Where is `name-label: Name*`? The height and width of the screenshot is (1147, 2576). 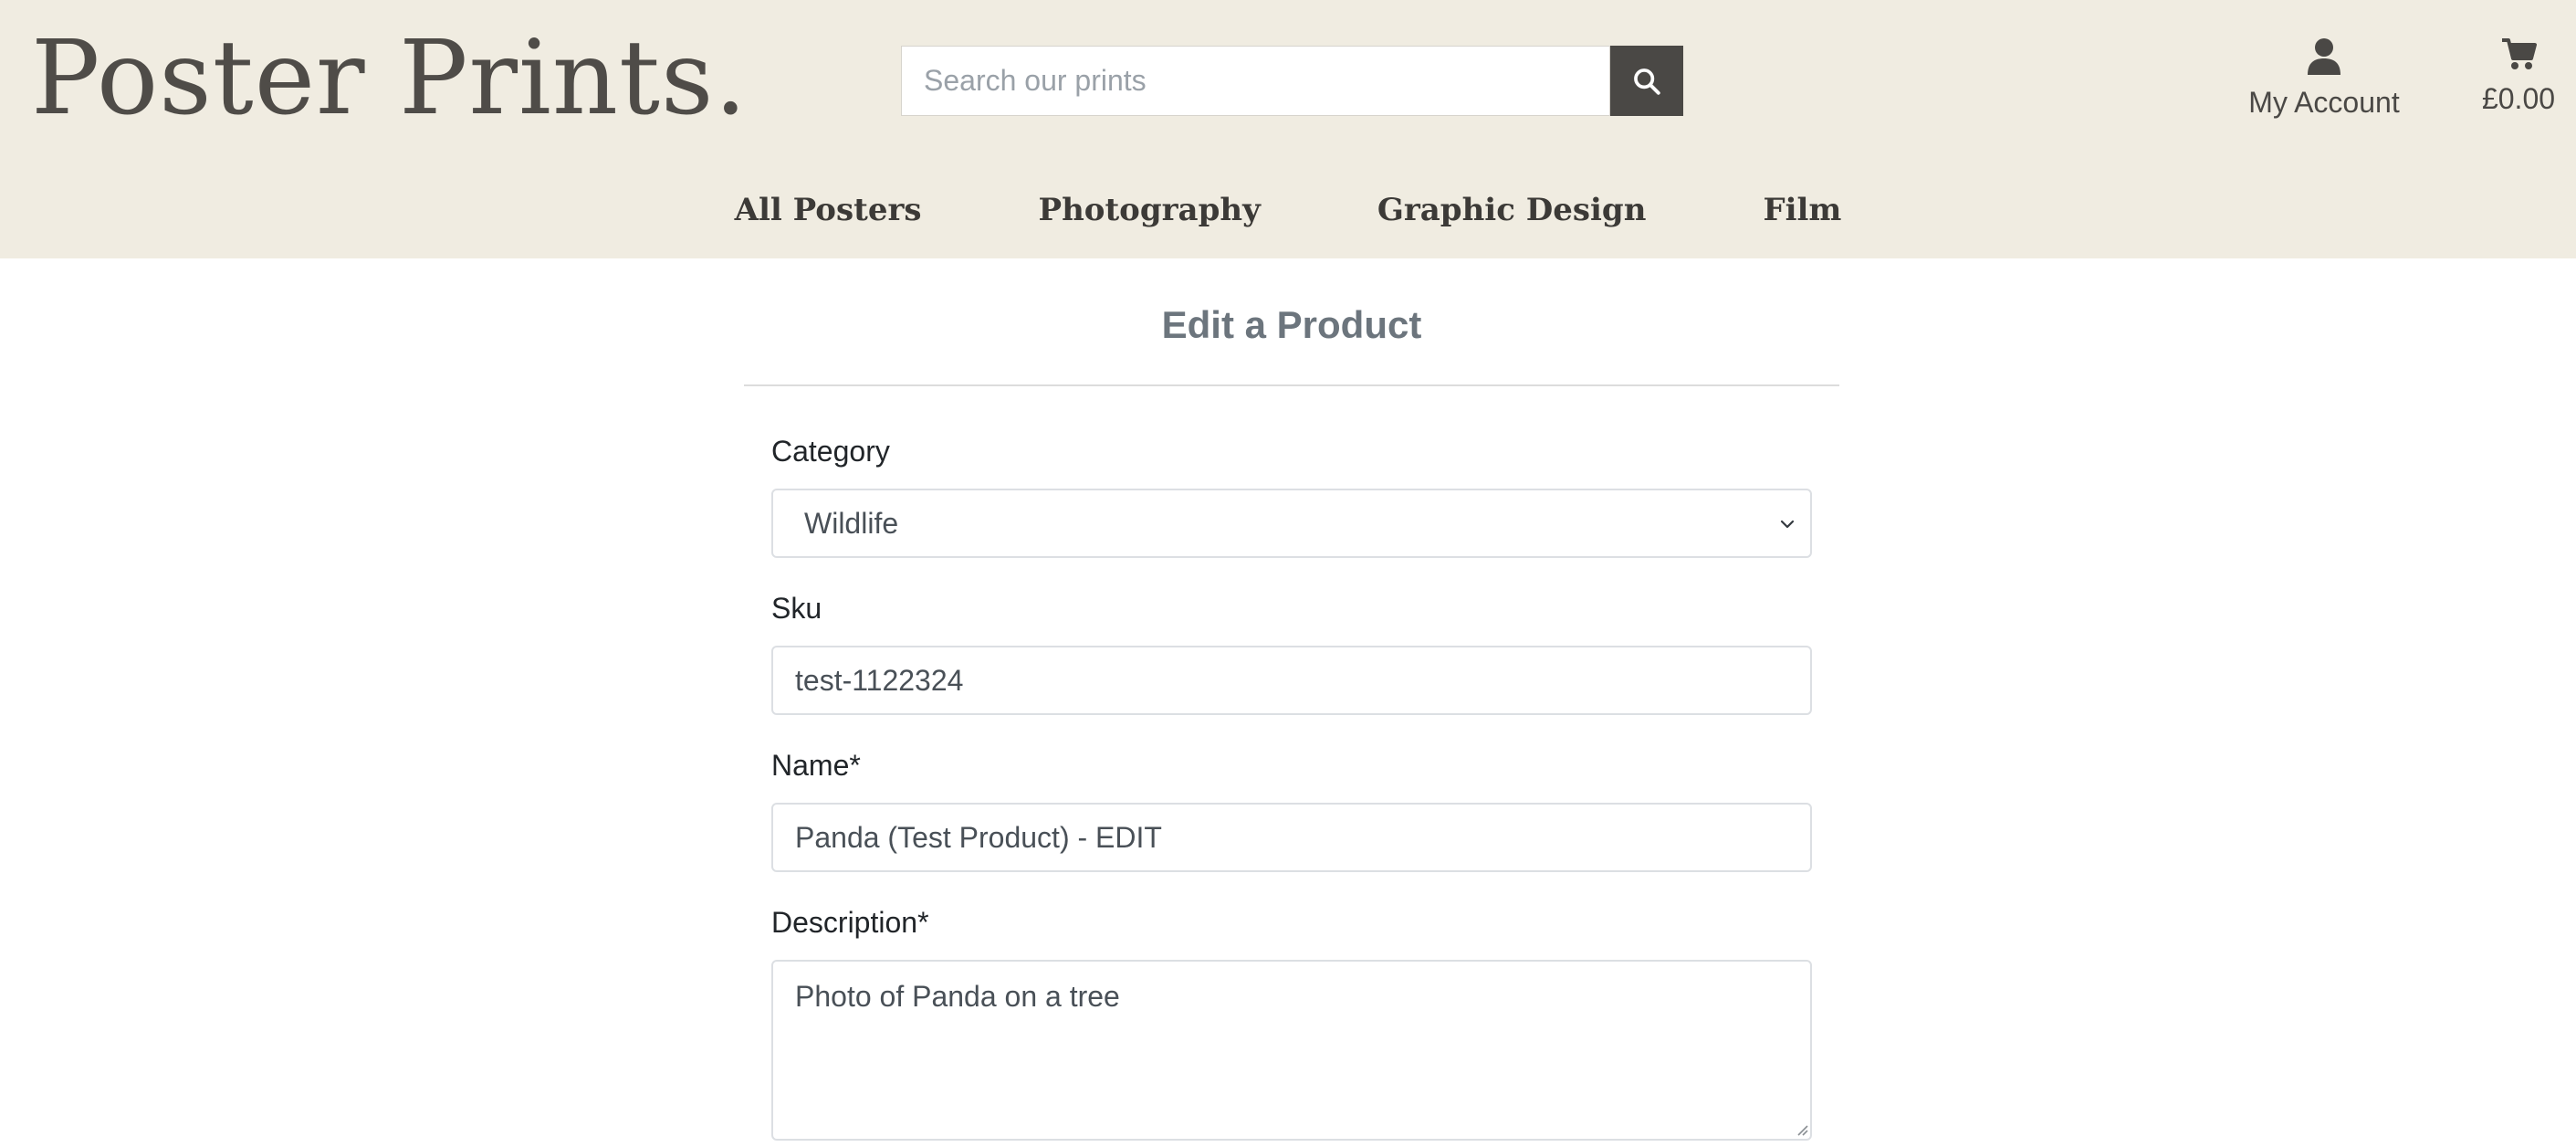
name-label: Name* is located at coordinates (816, 765).